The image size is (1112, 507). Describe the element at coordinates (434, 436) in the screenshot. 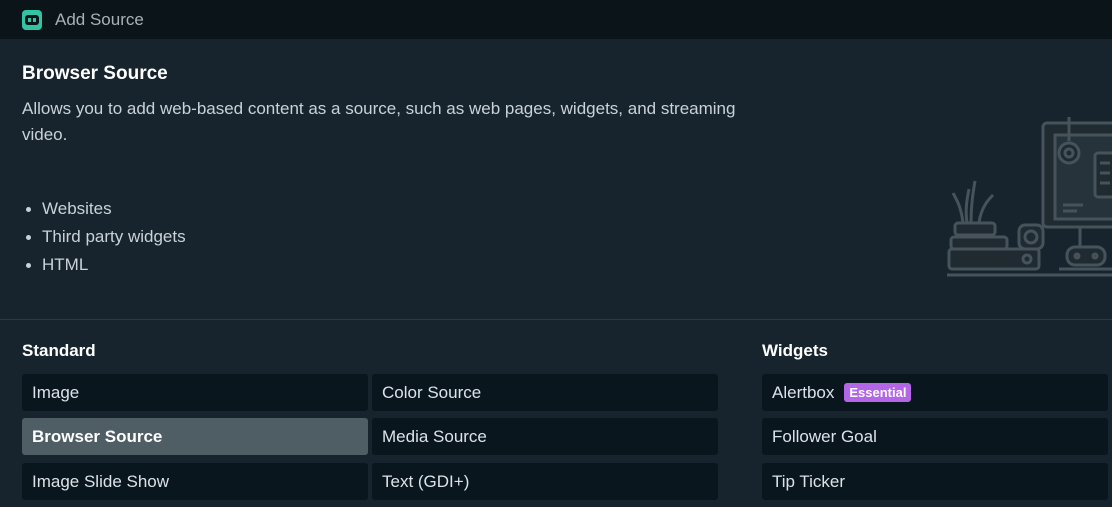

I see `tile-label: Media Source` at that location.